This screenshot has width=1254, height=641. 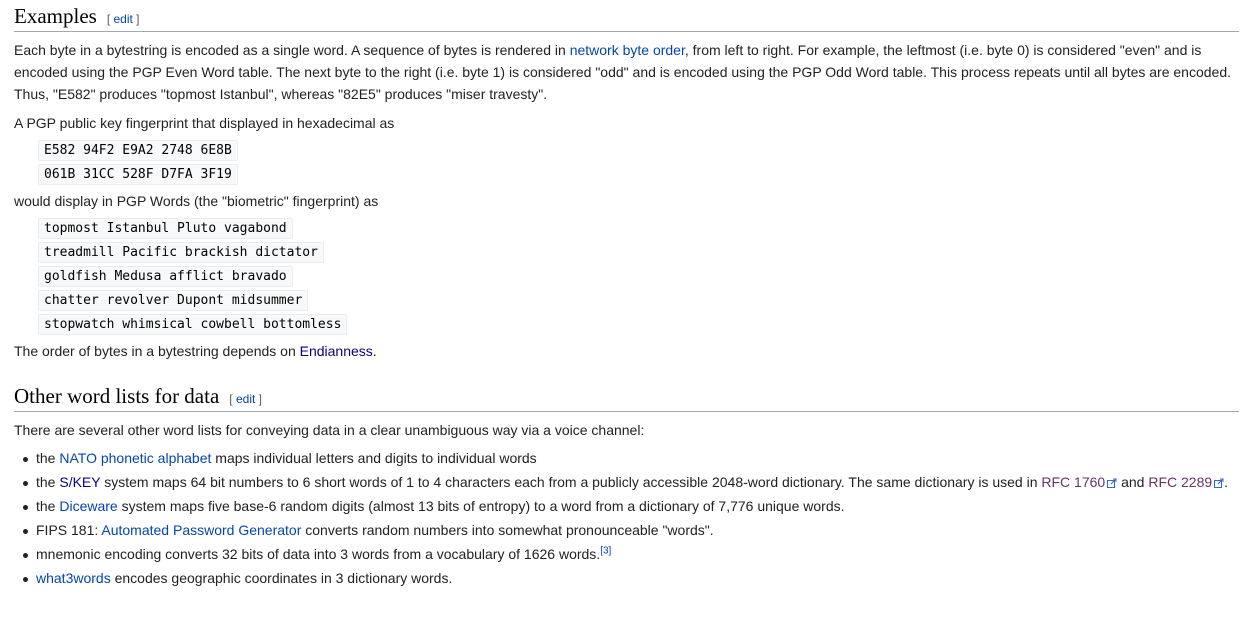 I want to click on link-what3words: what3words, so click(x=73, y=578).